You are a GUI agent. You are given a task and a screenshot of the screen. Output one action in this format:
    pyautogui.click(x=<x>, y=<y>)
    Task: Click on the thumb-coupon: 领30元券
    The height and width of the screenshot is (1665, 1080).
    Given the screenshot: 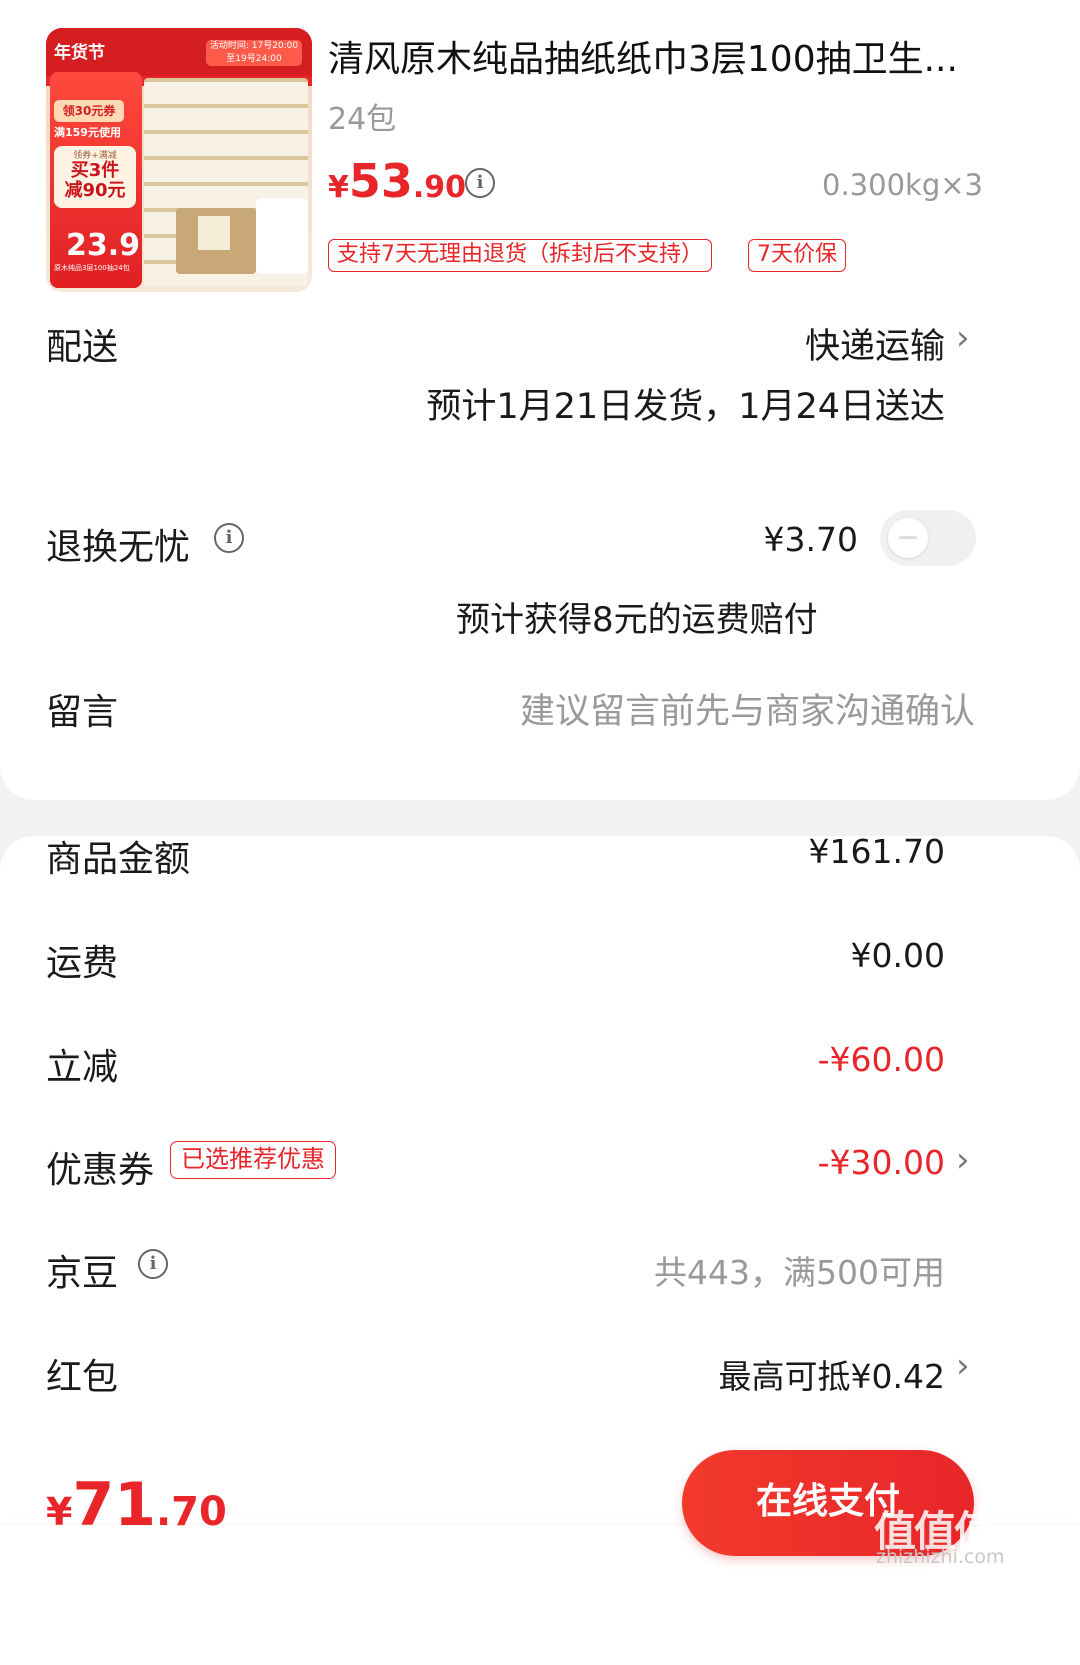 What is the action you would take?
    pyautogui.click(x=89, y=111)
    